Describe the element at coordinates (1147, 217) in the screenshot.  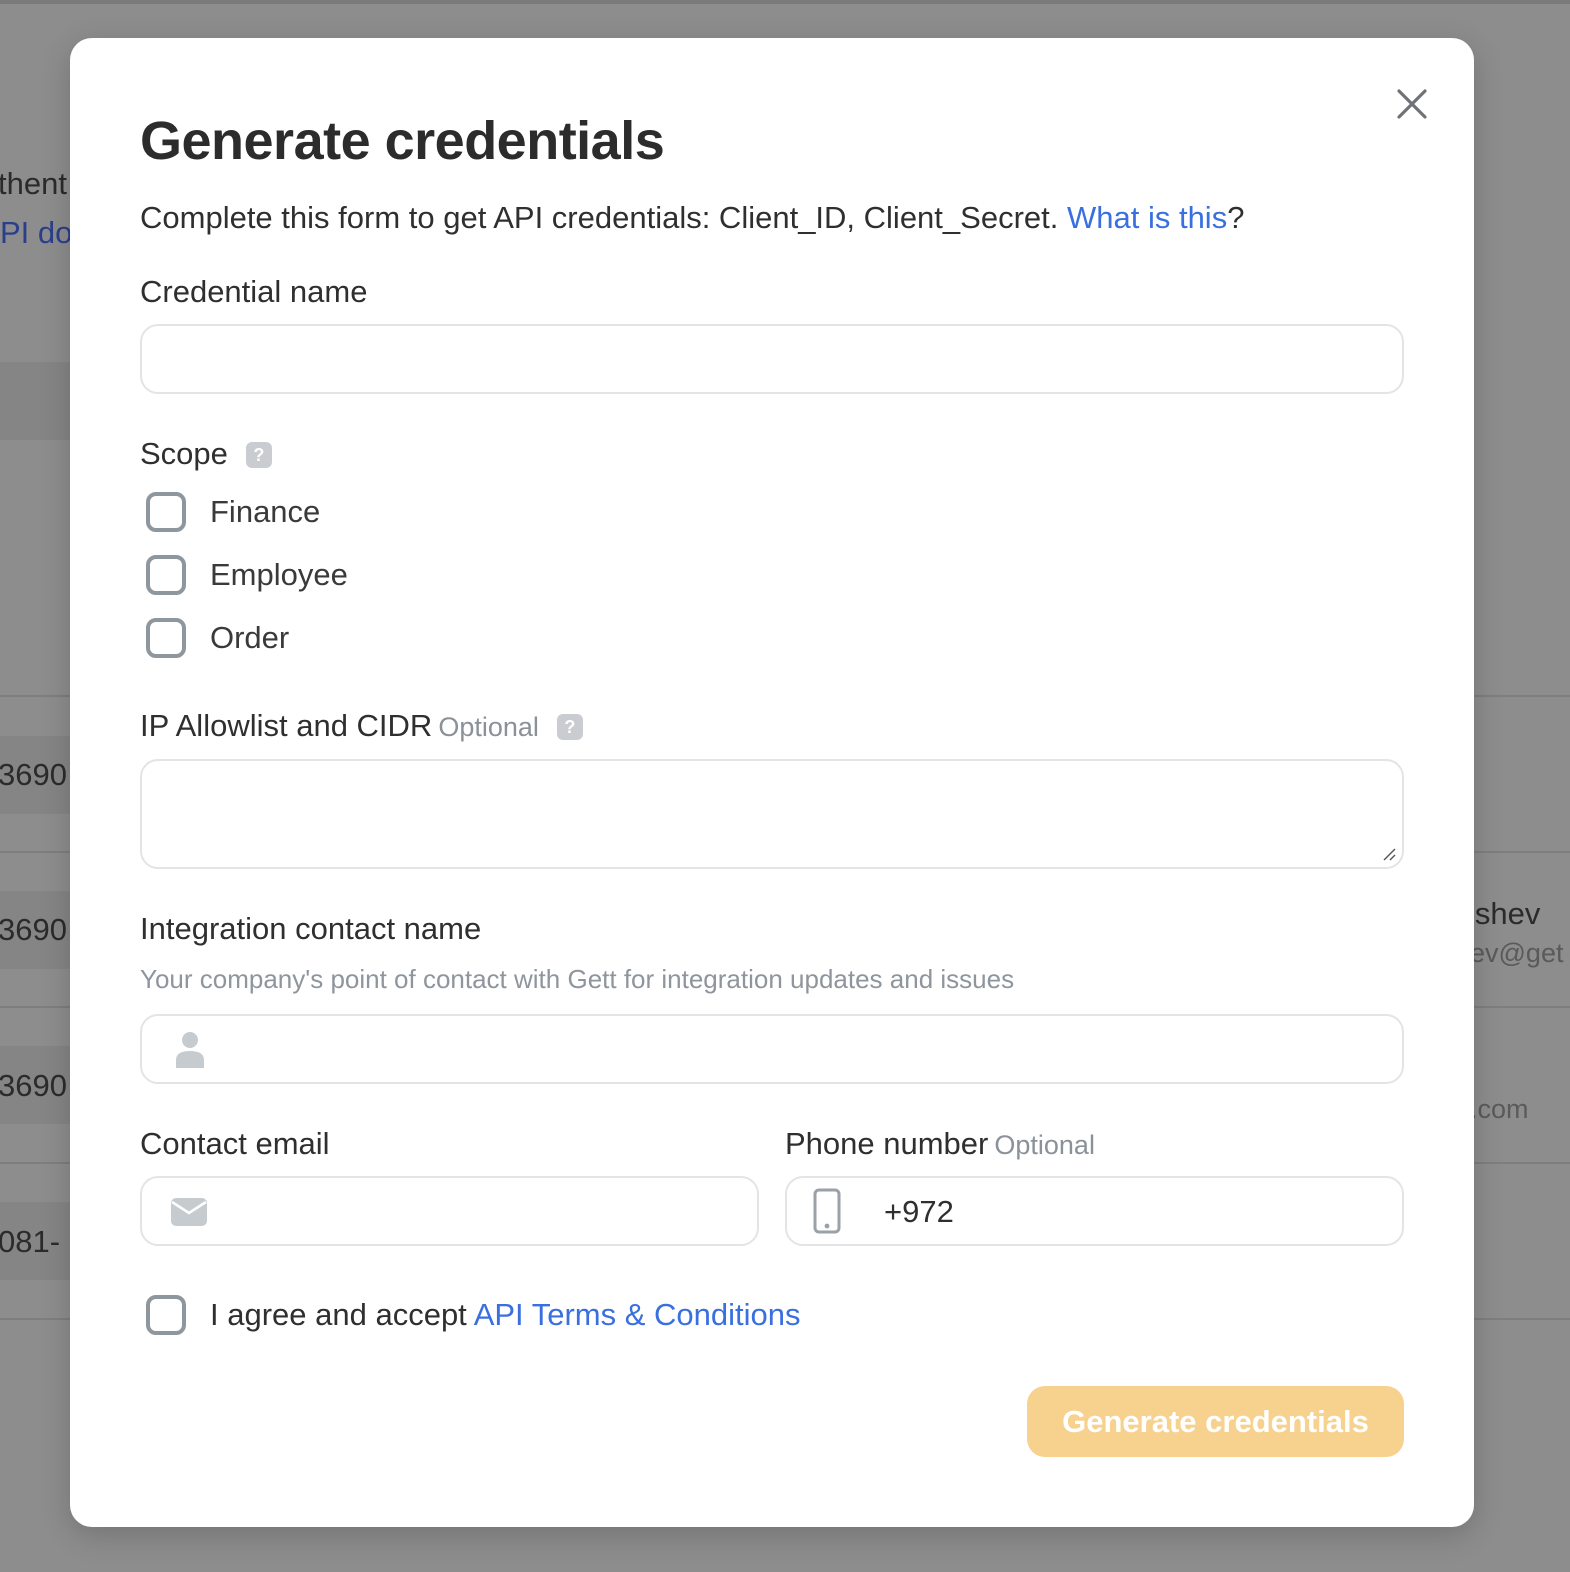
I see `what-is-this-link: What is this` at that location.